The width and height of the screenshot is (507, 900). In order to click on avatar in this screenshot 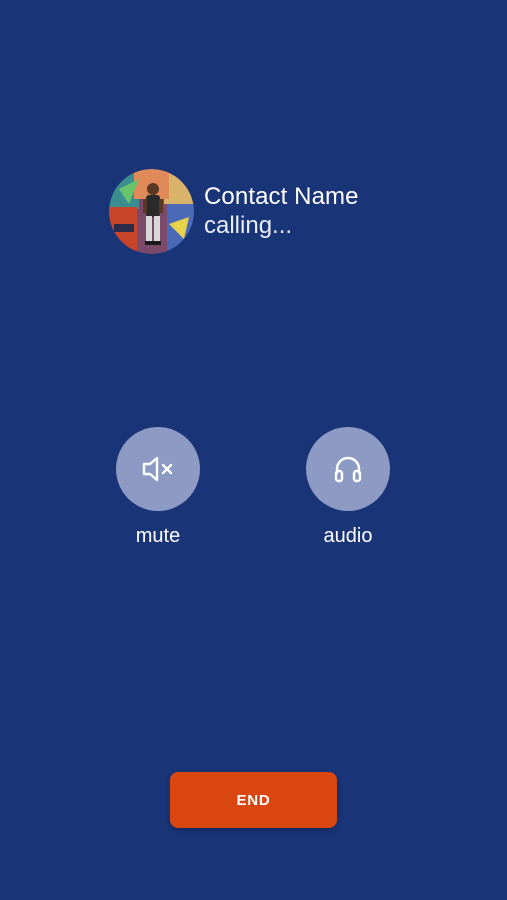, I will do `click(151, 211)`.